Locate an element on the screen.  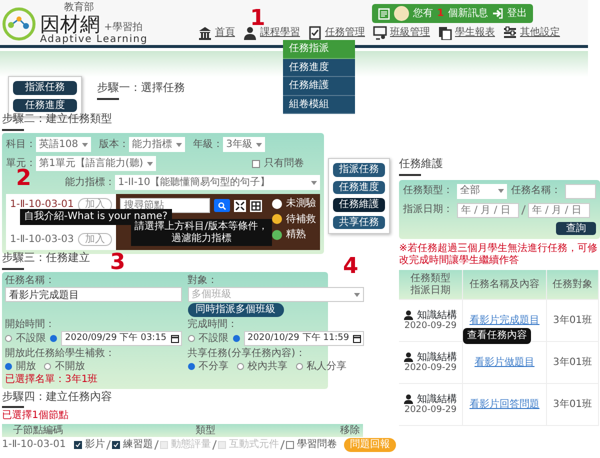
menu-button: 任務維護 is located at coordinates (359, 205).